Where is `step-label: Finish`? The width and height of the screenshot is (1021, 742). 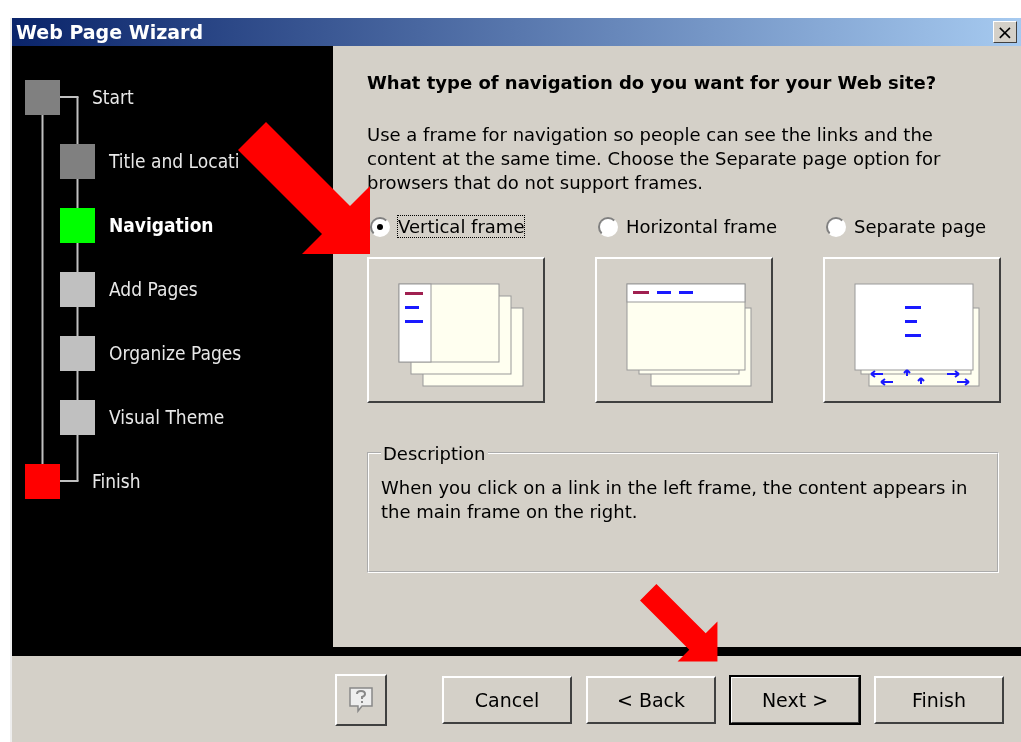 step-label: Finish is located at coordinates (116, 481).